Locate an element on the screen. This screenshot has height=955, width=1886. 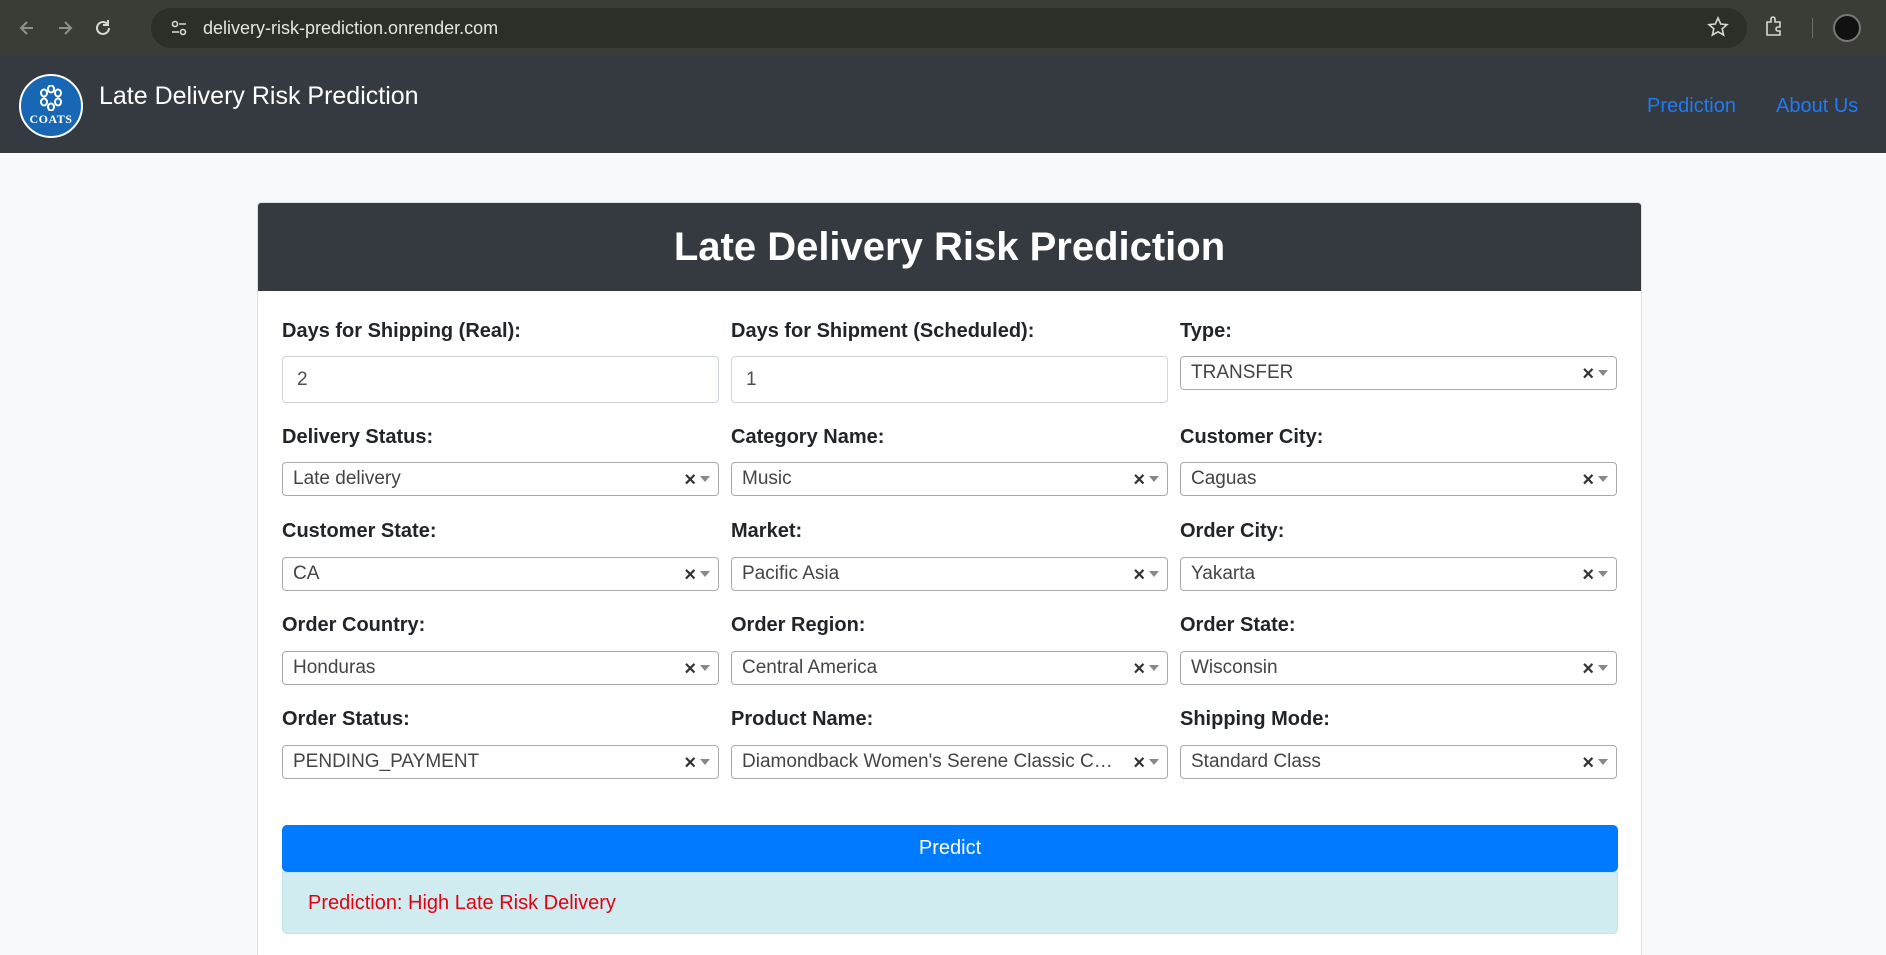
label-order-city: Order City: is located at coordinates (1232, 531).